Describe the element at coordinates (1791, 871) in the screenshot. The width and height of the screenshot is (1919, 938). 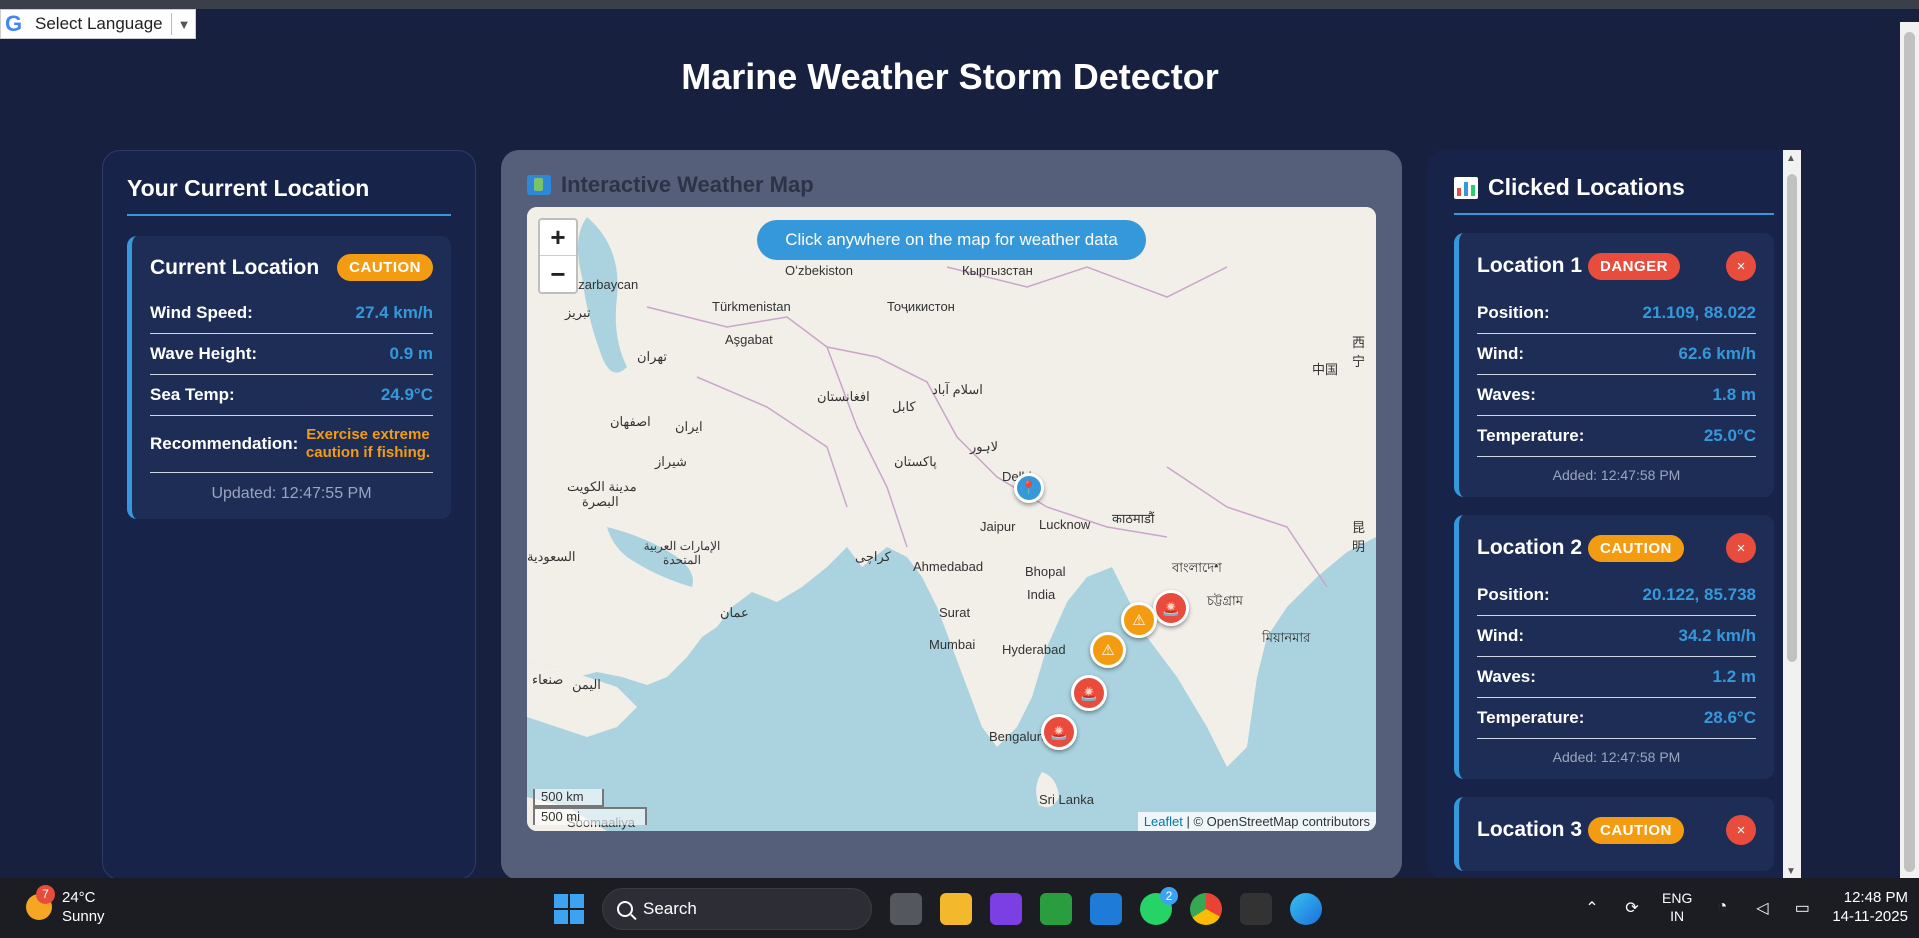
I see `scroll-down-icon: ▼` at that location.